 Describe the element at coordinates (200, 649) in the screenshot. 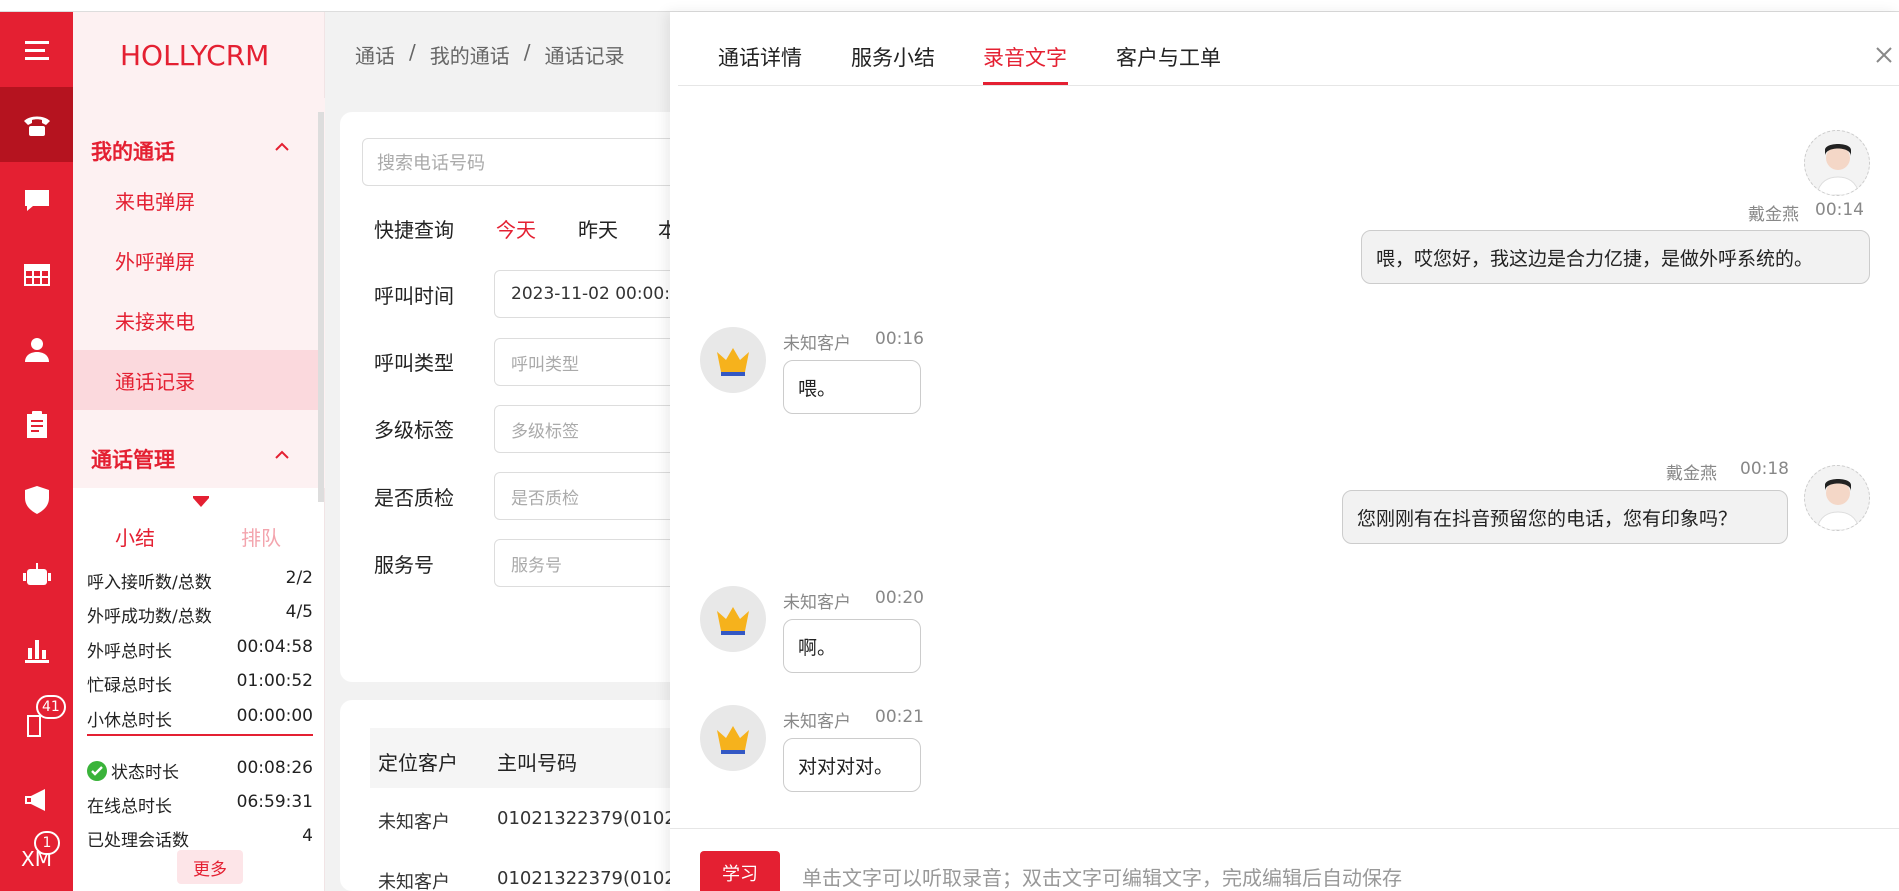

I see `stat-row: 外呼总时长 00:04:58` at that location.